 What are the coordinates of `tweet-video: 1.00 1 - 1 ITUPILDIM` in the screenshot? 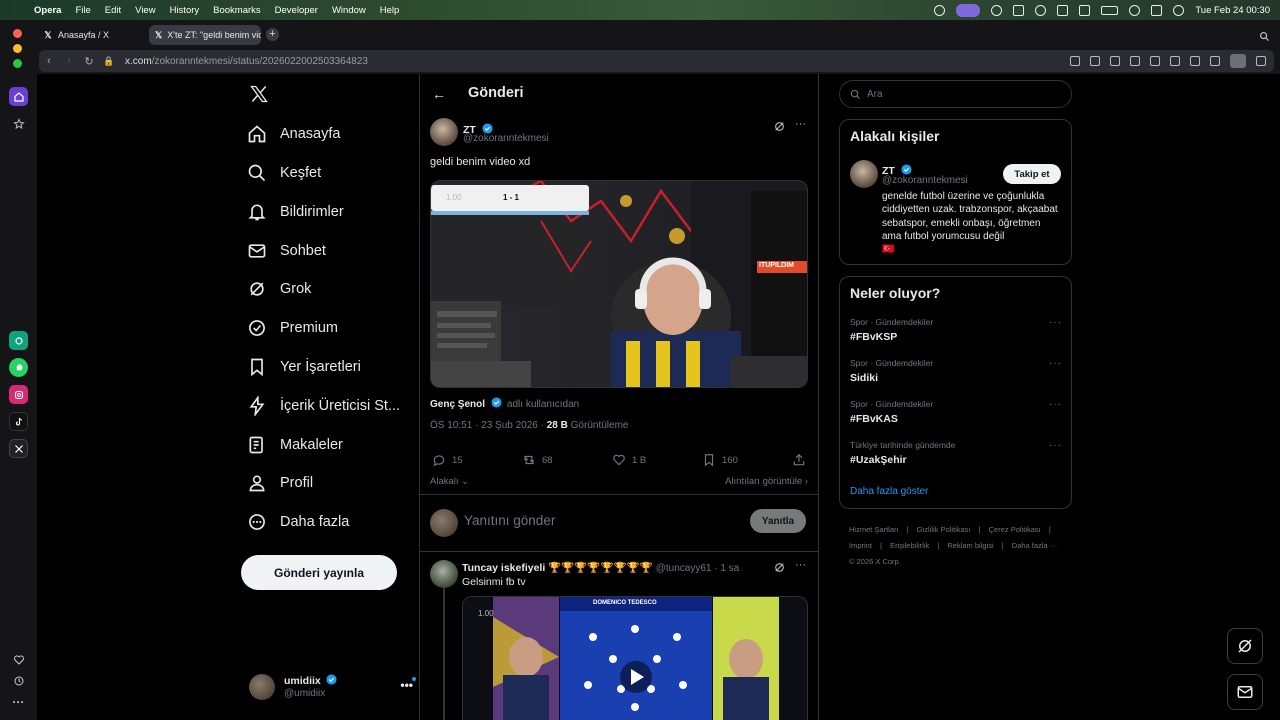 It's located at (619, 284).